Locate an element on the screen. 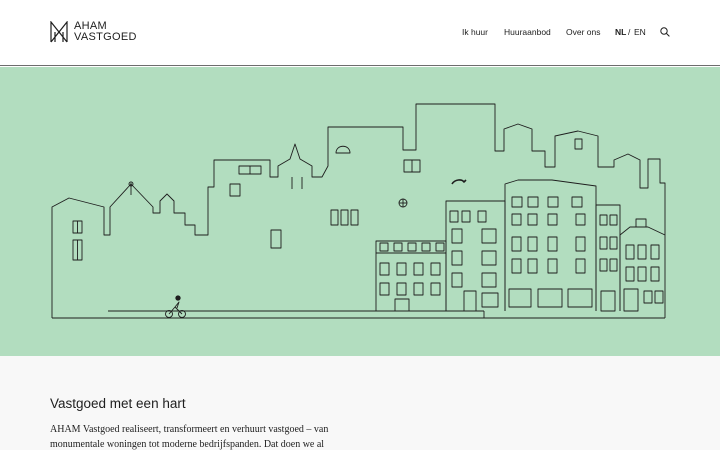 This screenshot has width=720, height=450. nav-item-ik-huur: Ik huur is located at coordinates (475, 32).